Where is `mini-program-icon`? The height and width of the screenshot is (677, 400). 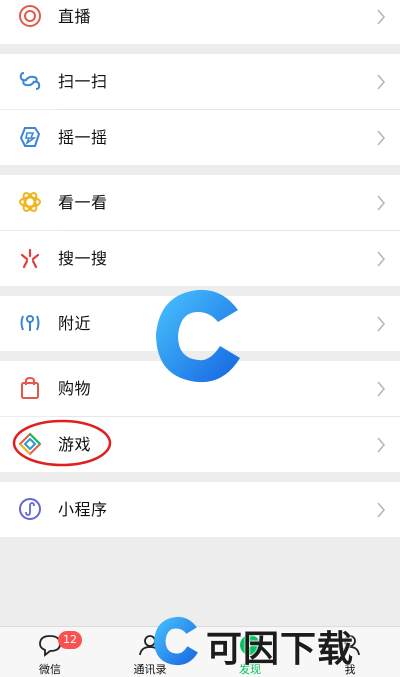 mini-program-icon is located at coordinates (30, 509).